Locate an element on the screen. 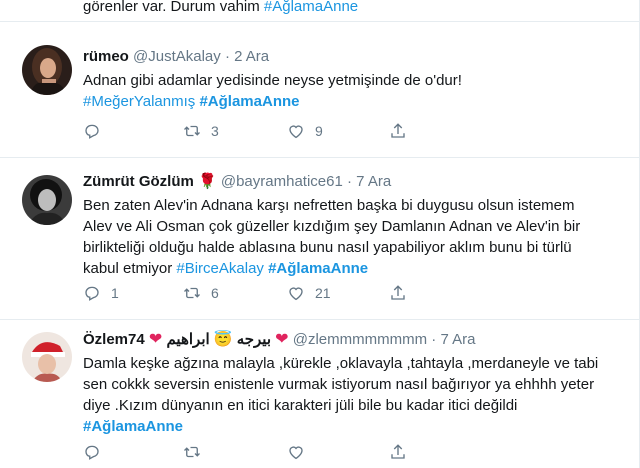 The width and height of the screenshot is (640, 468). retweet-button: 3 is located at coordinates (201, 131).